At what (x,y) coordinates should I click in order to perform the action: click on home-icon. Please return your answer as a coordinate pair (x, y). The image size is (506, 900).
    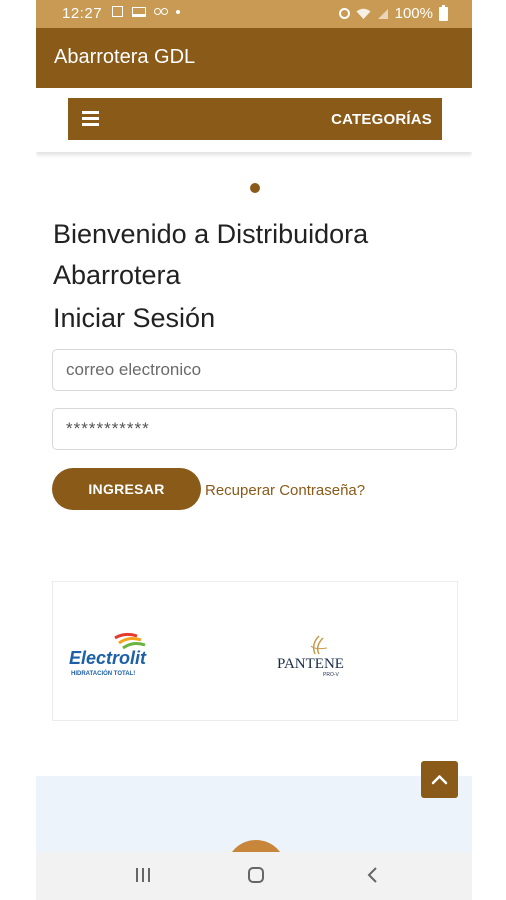
    Looking at the image, I should click on (256, 875).